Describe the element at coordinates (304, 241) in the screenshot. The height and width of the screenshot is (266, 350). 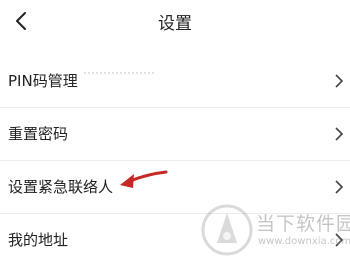
I see `watermark-url: www.downxia.com` at that location.